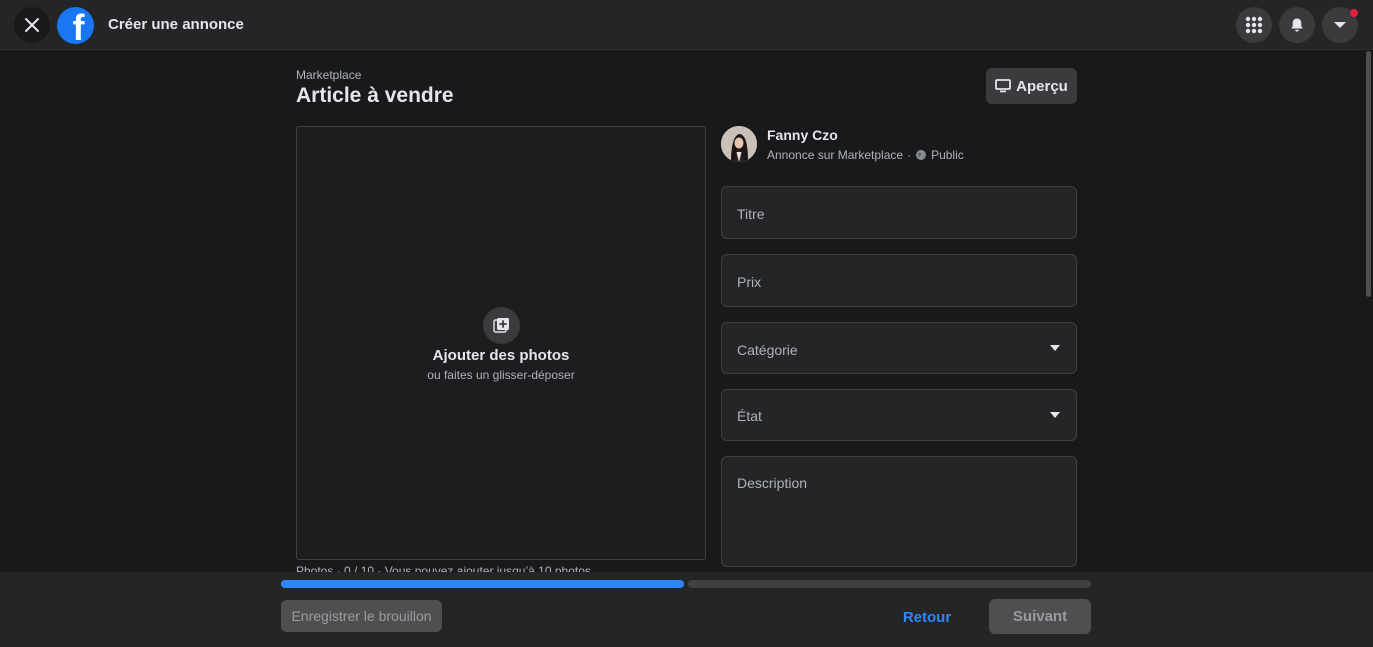 The width and height of the screenshot is (1373, 647). I want to click on close-icon, so click(32, 25).